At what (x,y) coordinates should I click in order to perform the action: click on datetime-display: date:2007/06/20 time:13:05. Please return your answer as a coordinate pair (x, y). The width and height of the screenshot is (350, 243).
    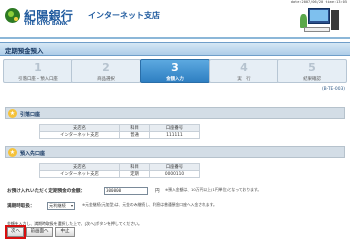
    Looking at the image, I should click on (318, 2).